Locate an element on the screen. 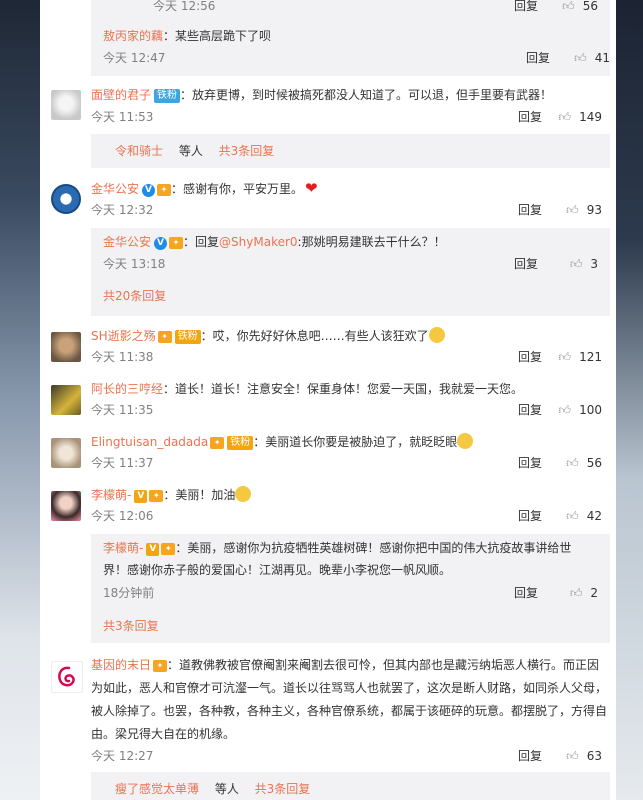 Image resolution: width=643 pixels, height=800 pixels. comment-content: 面壁的君子 铁粉 ：放弃更博，到时候被搞死都没人知道了。可以退，但手里要有武器！ is located at coordinates (351, 95).